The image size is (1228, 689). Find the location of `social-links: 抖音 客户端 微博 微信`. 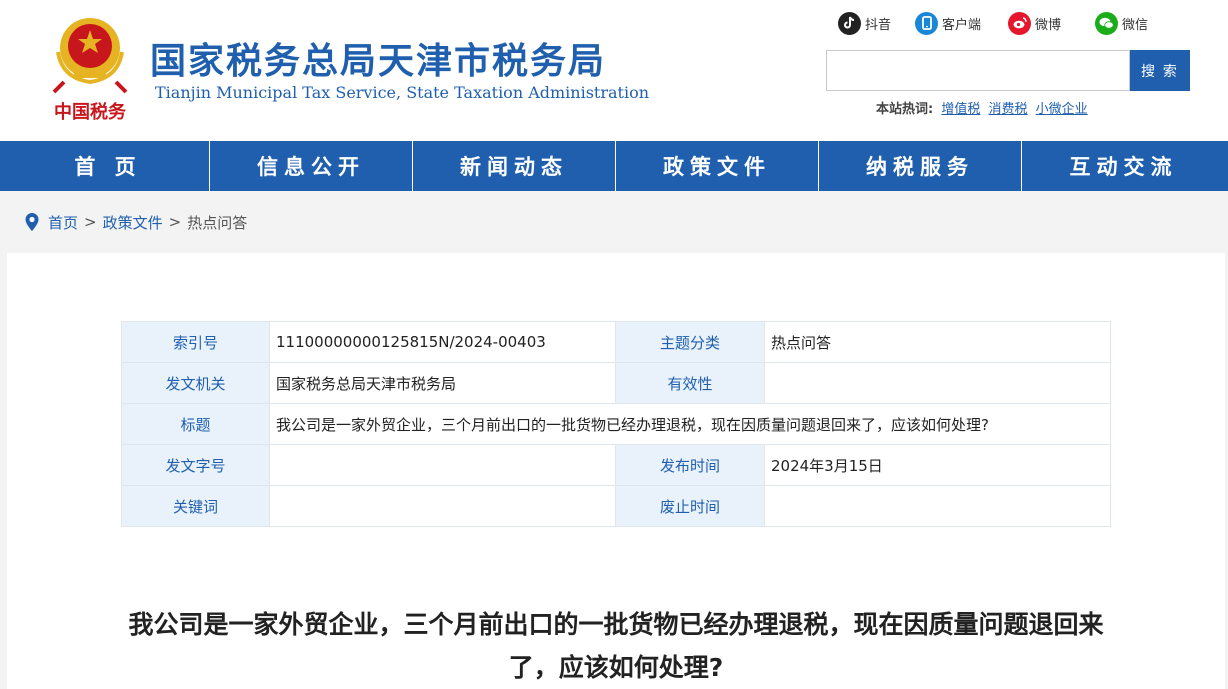

social-links: 抖音 客户端 微博 微信 is located at coordinates (1018, 23).